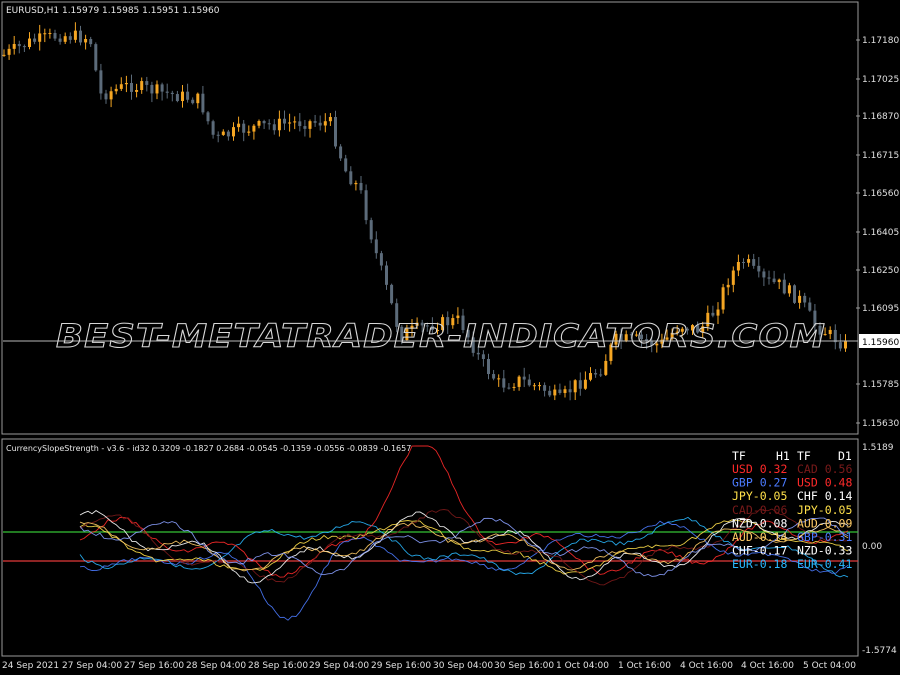 The image size is (900, 675). Describe the element at coordinates (582, 666) in the screenshot. I see `time-tick: 1 Oct 04:00` at that location.